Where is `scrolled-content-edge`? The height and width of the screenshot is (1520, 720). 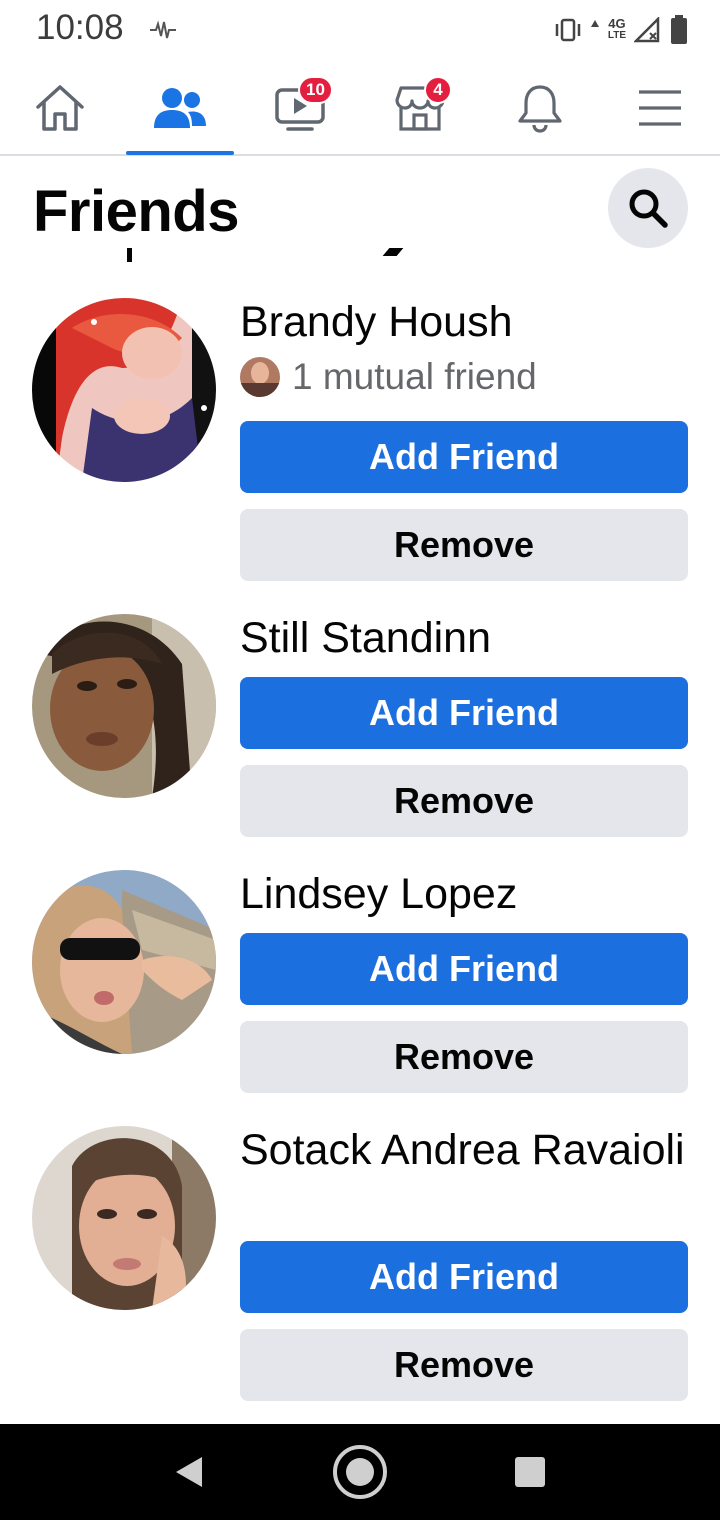 scrolled-content-edge is located at coordinates (360, 256).